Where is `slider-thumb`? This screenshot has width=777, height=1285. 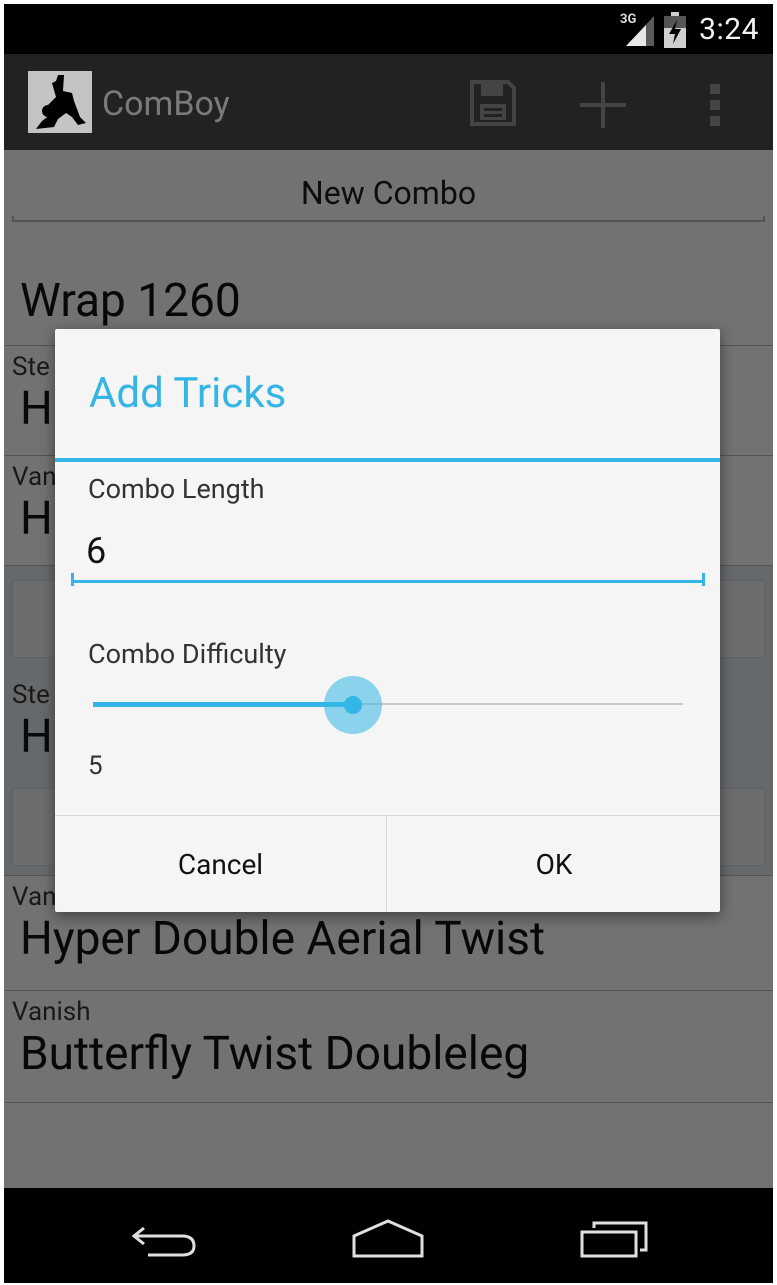
slider-thumb is located at coordinates (353, 705).